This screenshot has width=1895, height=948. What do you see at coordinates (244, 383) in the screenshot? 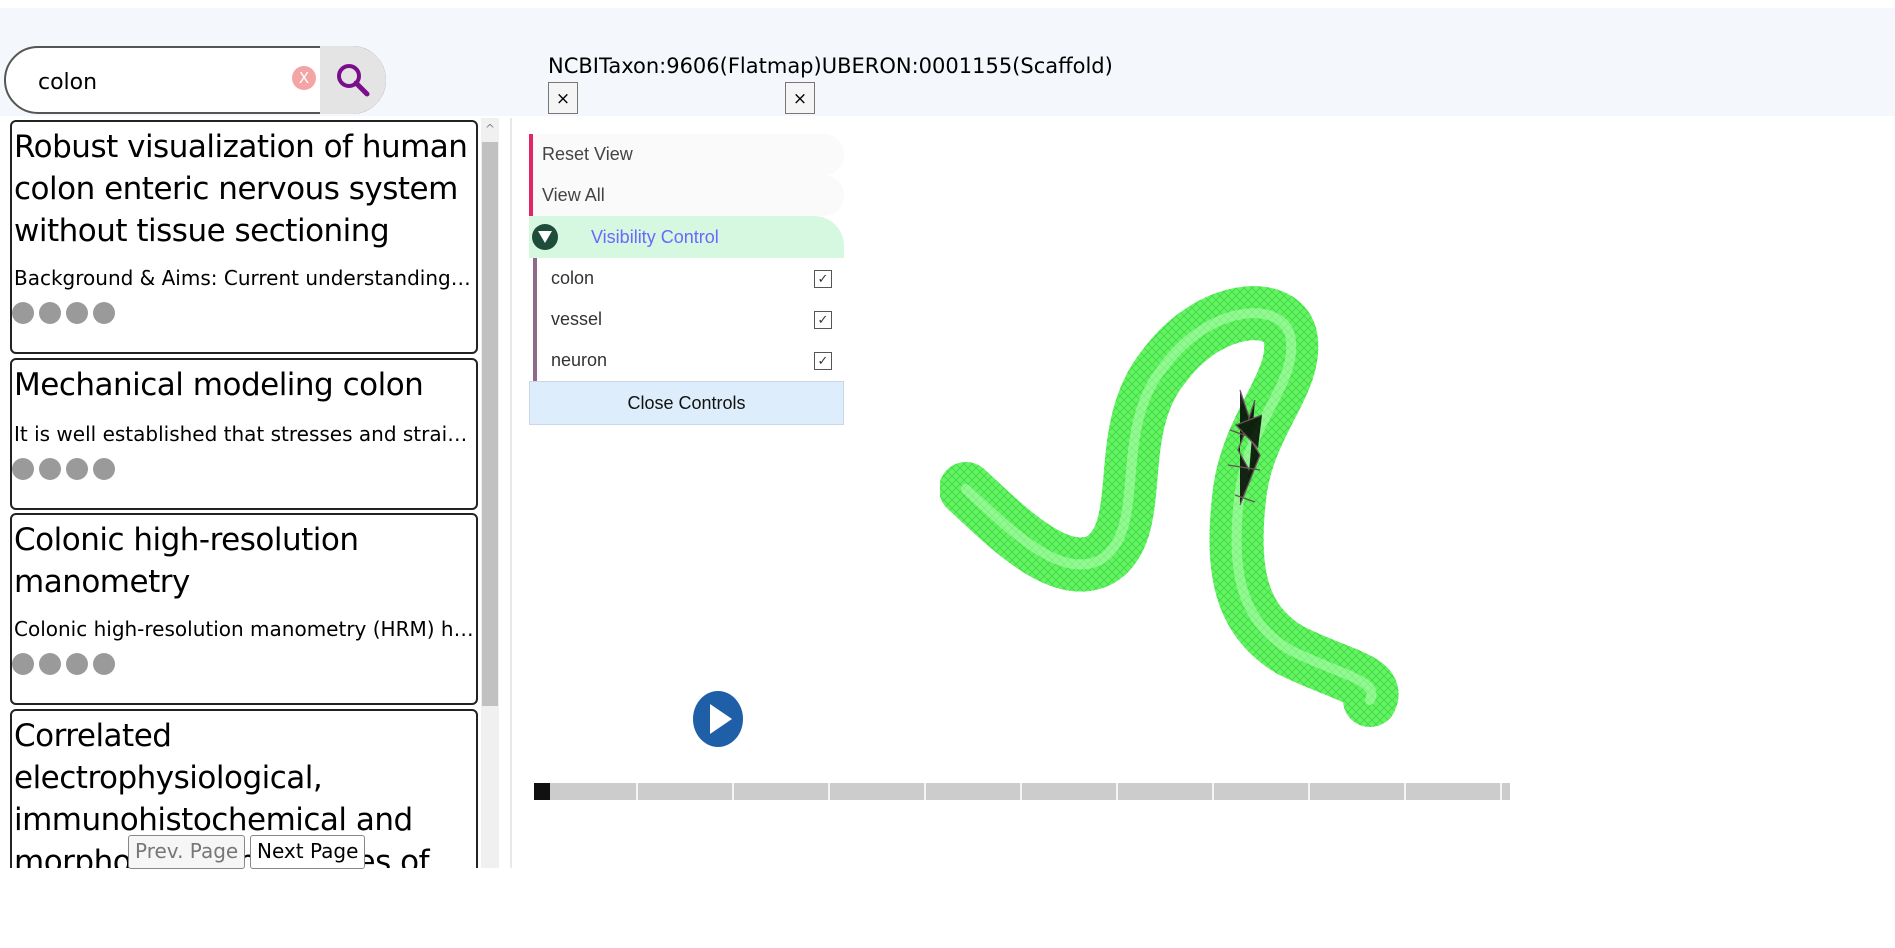
I see `result-title: Mechanical modeling colon` at bounding box center [244, 383].